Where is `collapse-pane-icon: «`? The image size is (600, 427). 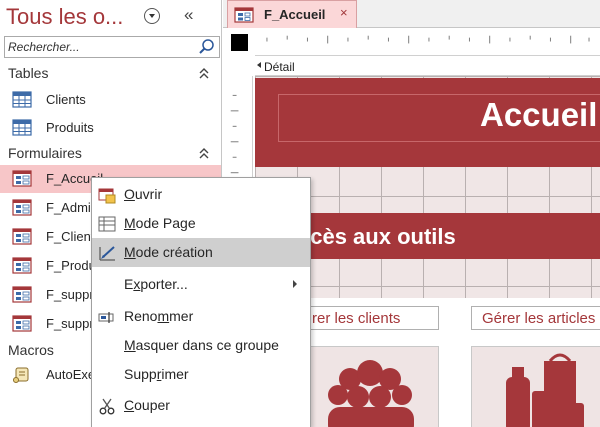 collapse-pane-icon: « is located at coordinates (188, 15).